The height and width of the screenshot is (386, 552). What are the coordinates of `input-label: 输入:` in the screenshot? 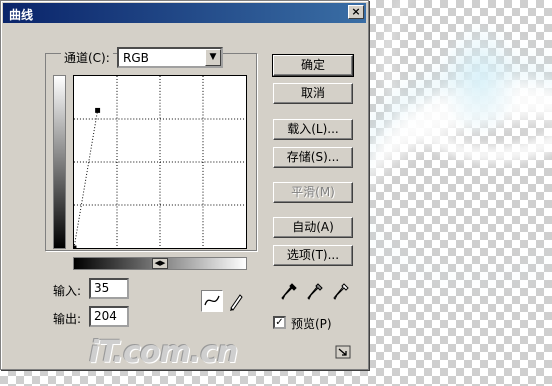 It's located at (67, 291).